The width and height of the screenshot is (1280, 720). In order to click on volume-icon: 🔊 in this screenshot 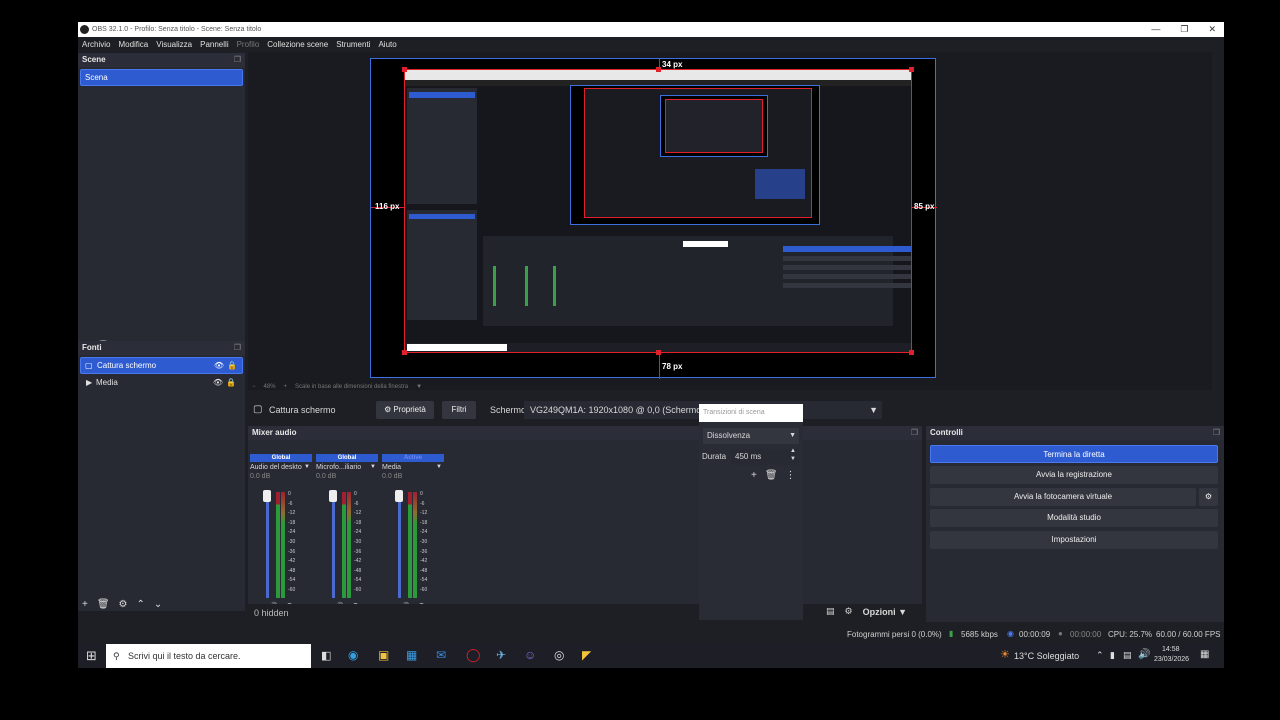, I will do `click(1144, 654)`.